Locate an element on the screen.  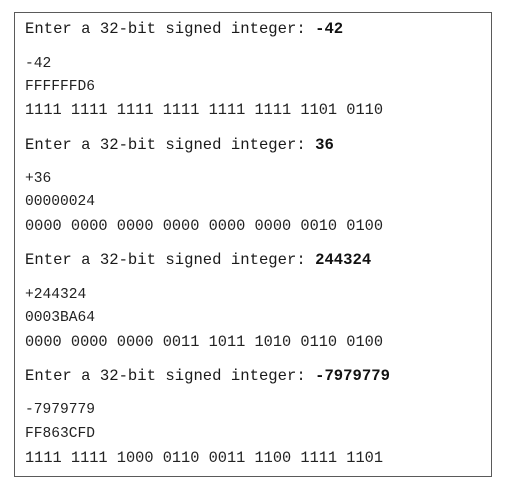
binary-output: 0000 0000 0000 0000 0000 0000 0010 0100 is located at coordinates (204, 226).